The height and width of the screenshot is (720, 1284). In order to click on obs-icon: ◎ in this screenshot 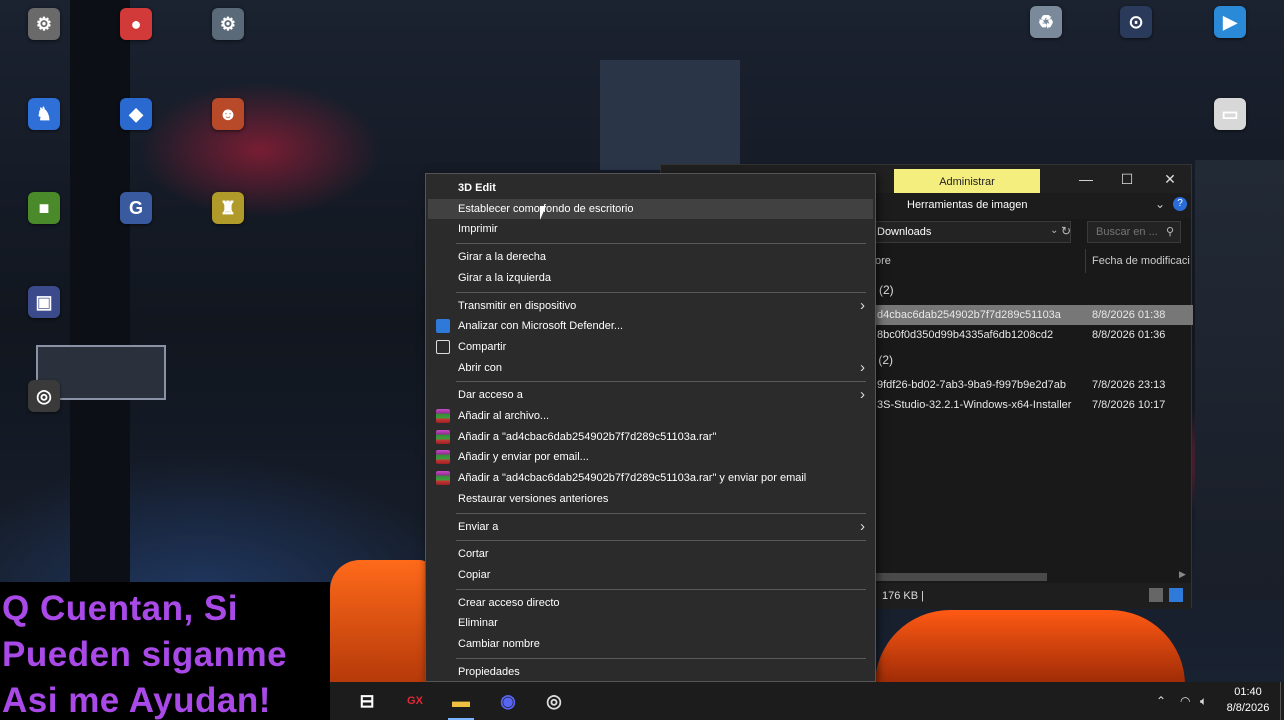, I will do `click(44, 396)`.